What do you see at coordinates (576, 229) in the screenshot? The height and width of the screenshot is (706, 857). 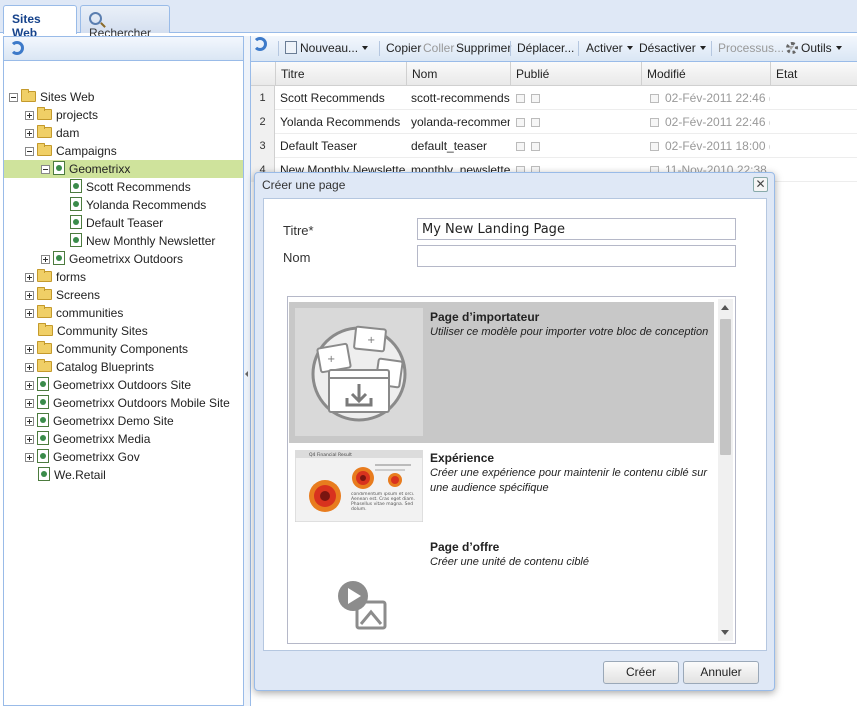 I see `title-input` at bounding box center [576, 229].